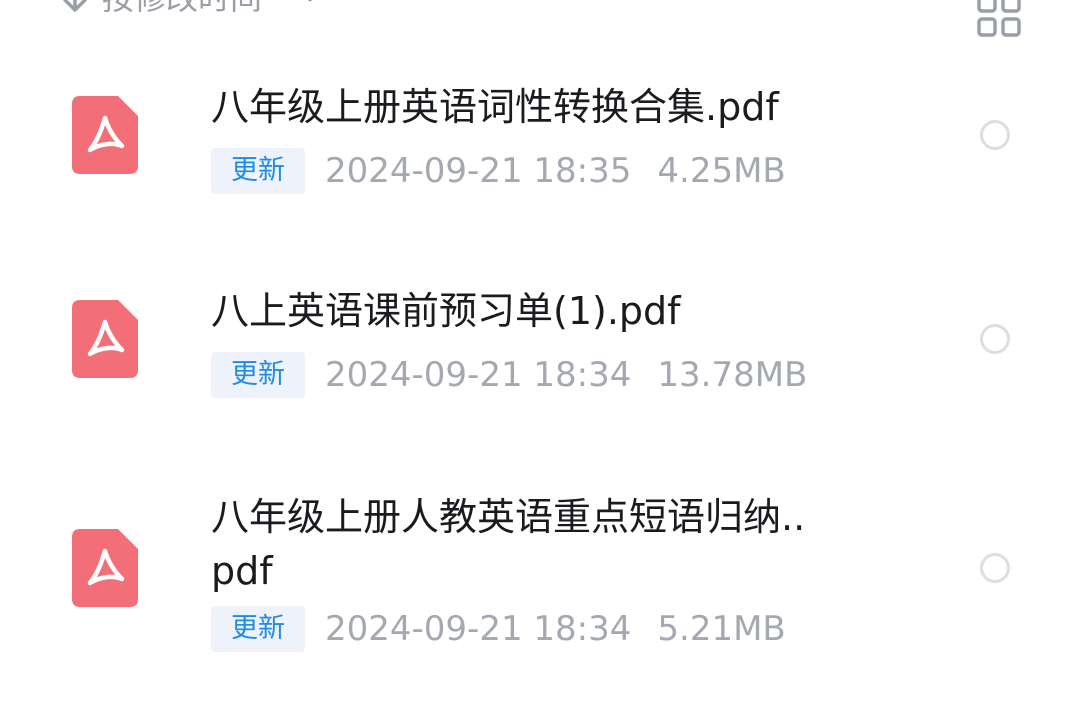  I want to click on file-size: 13.78MB, so click(732, 375).